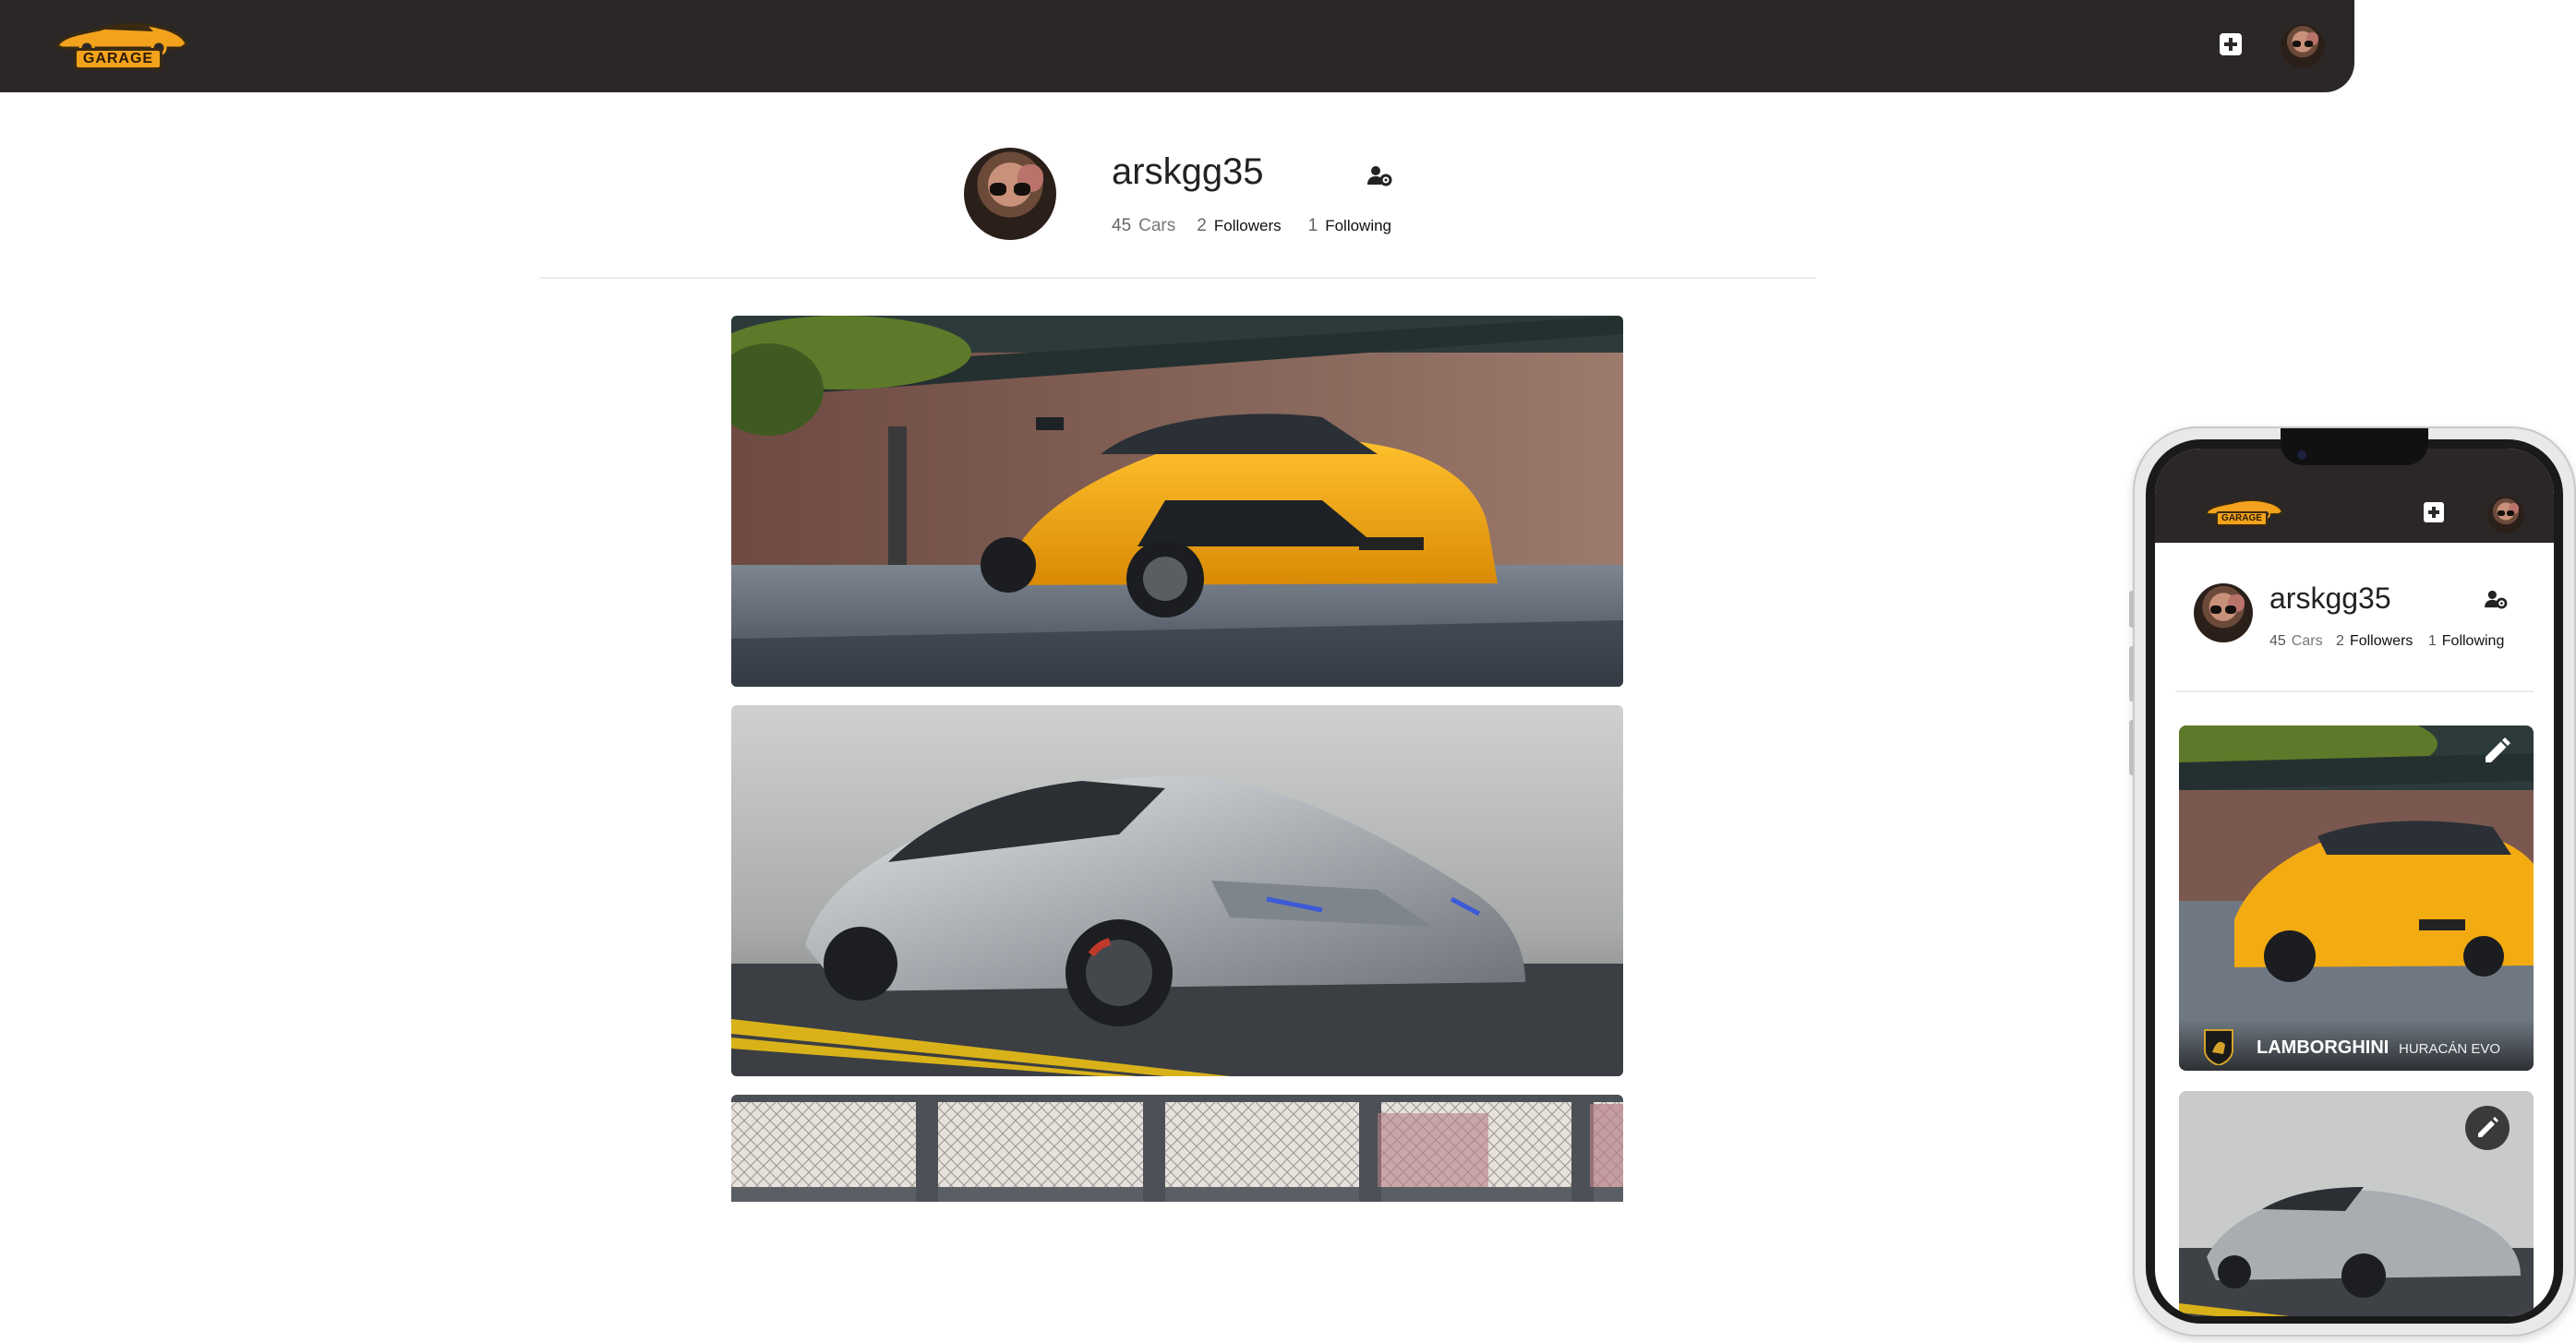 This screenshot has width=2576, height=1343. What do you see at coordinates (2277, 641) in the screenshot?
I see `mobile-cars-count: 45` at bounding box center [2277, 641].